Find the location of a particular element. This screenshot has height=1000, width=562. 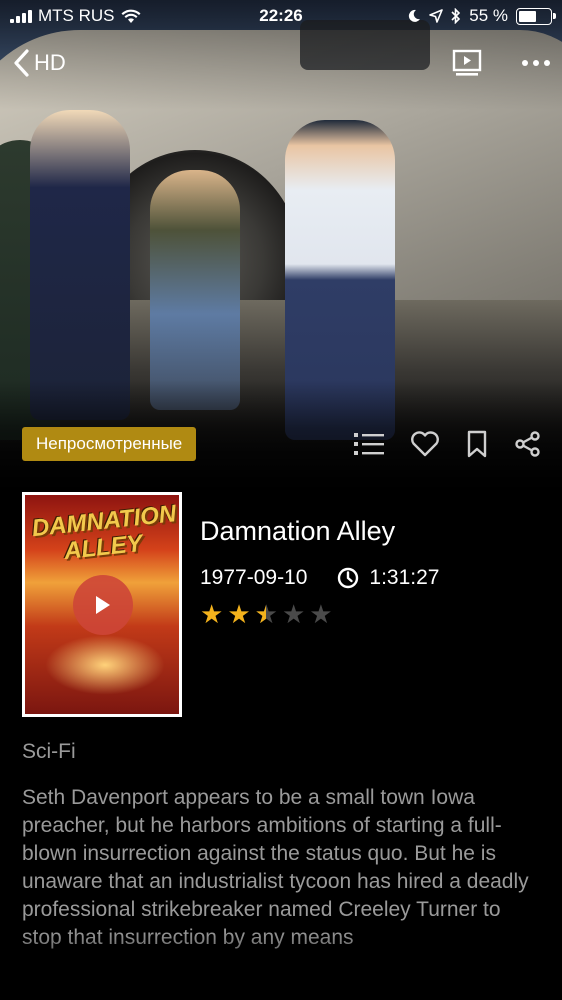

movie-meta: 1977-09-10 1:31:27 is located at coordinates (320, 578).